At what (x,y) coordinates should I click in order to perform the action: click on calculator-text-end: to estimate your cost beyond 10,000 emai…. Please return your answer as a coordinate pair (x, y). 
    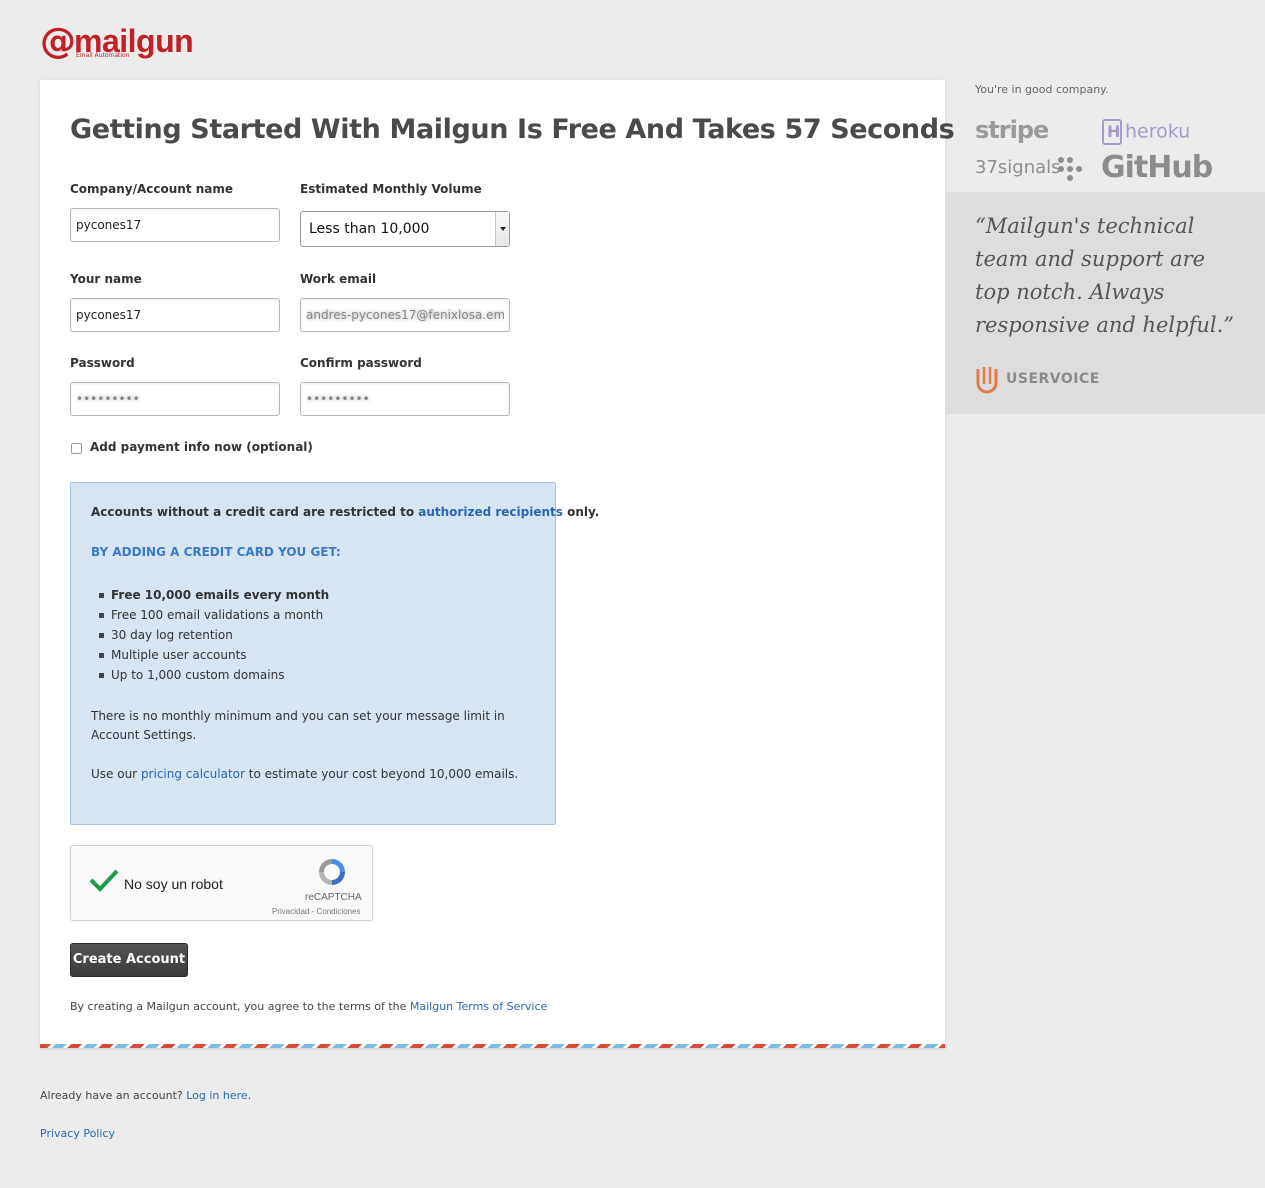
    Looking at the image, I should click on (381, 774).